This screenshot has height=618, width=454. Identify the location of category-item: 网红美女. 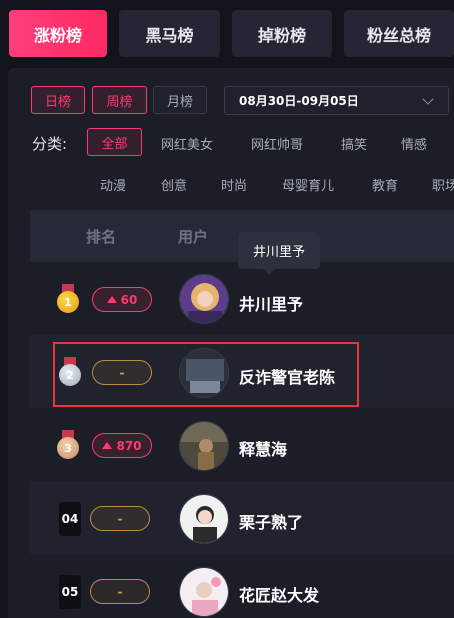
(187, 143).